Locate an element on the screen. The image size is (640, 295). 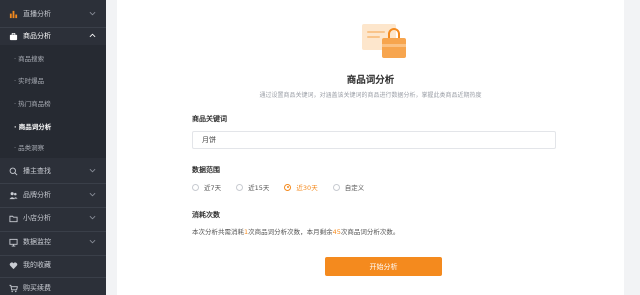
sidebar-item-label: 商品分析 is located at coordinates (37, 36).